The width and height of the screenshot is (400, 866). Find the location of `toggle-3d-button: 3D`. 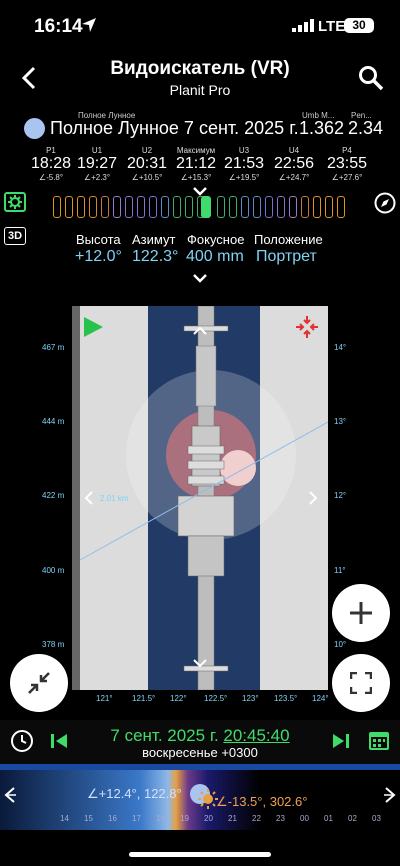

toggle-3d-button: 3D is located at coordinates (15, 236).